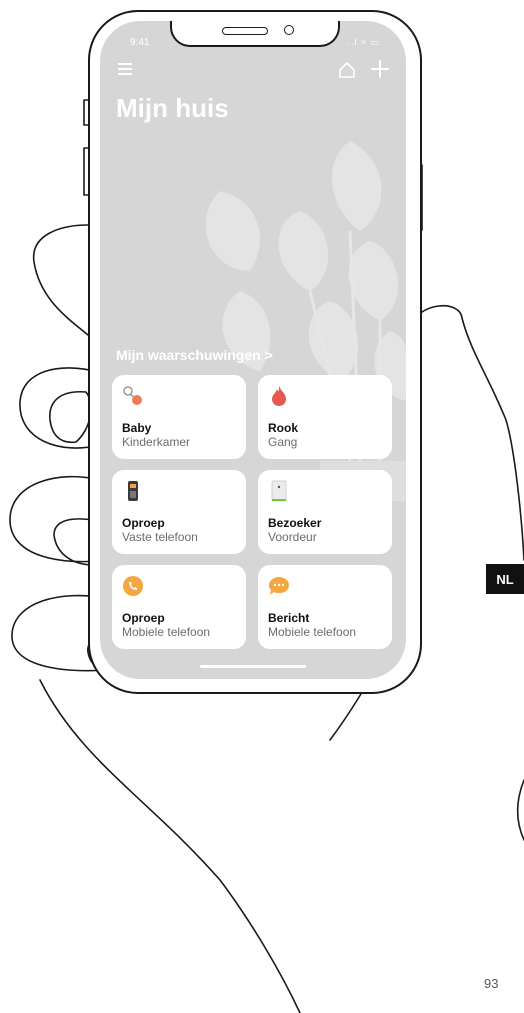 This screenshot has height=1013, width=524. I want to click on home-icon, so click(347, 70).